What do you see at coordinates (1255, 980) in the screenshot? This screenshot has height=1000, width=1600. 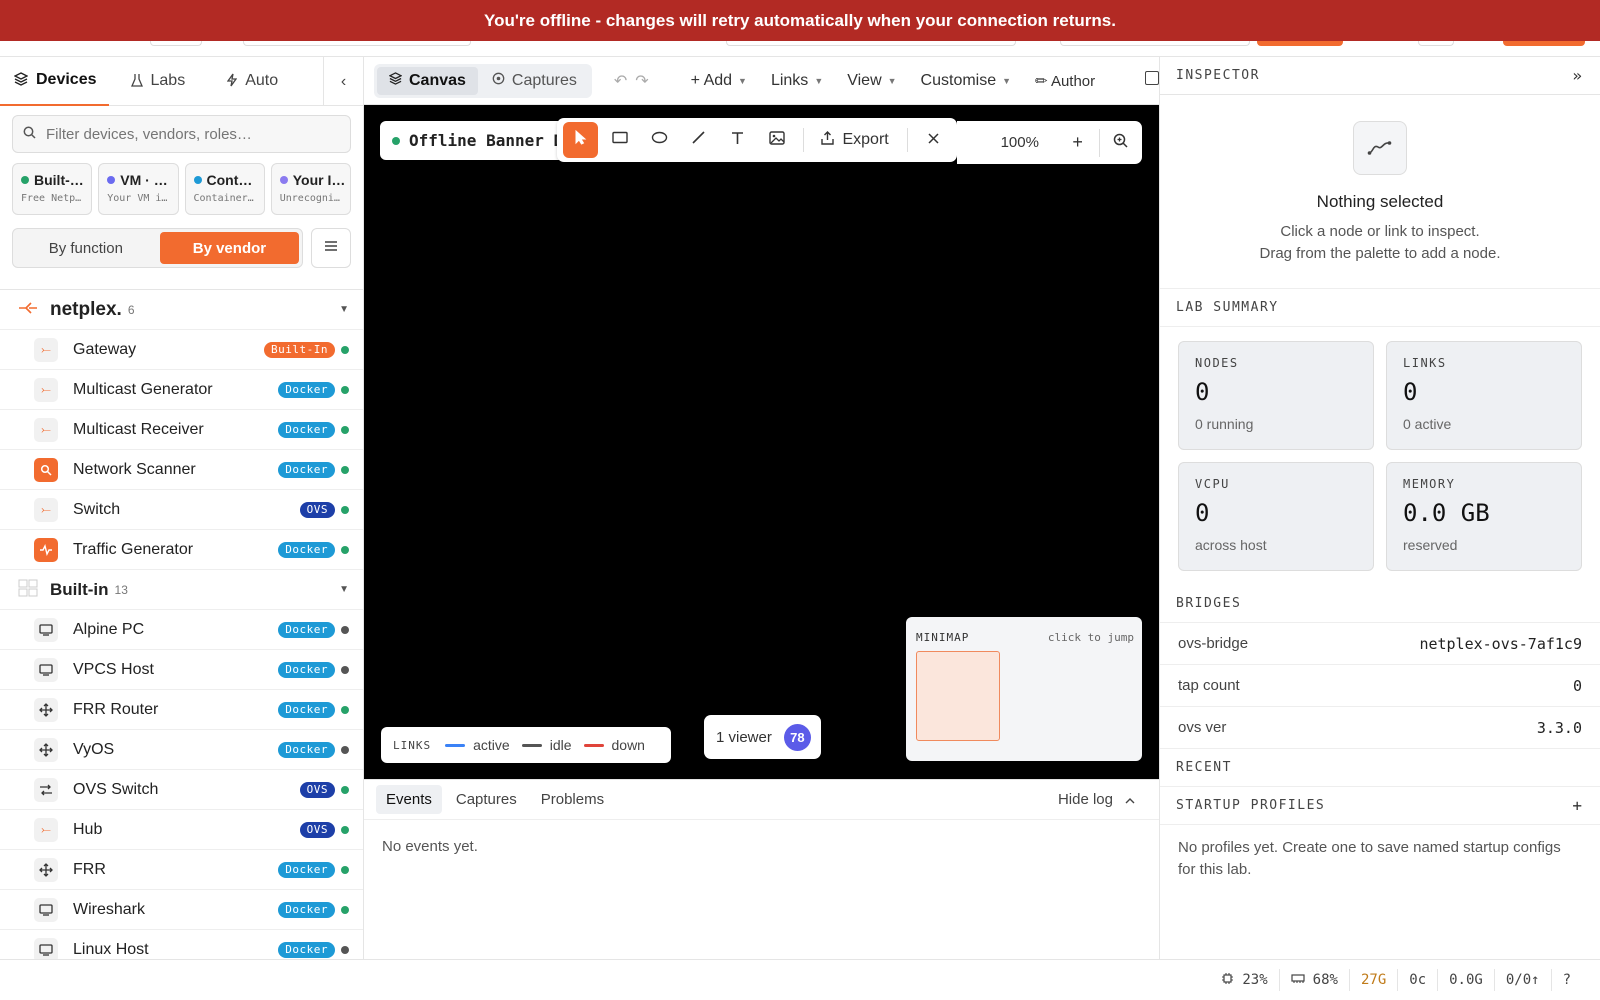 I see `cpu-value: 23%` at bounding box center [1255, 980].